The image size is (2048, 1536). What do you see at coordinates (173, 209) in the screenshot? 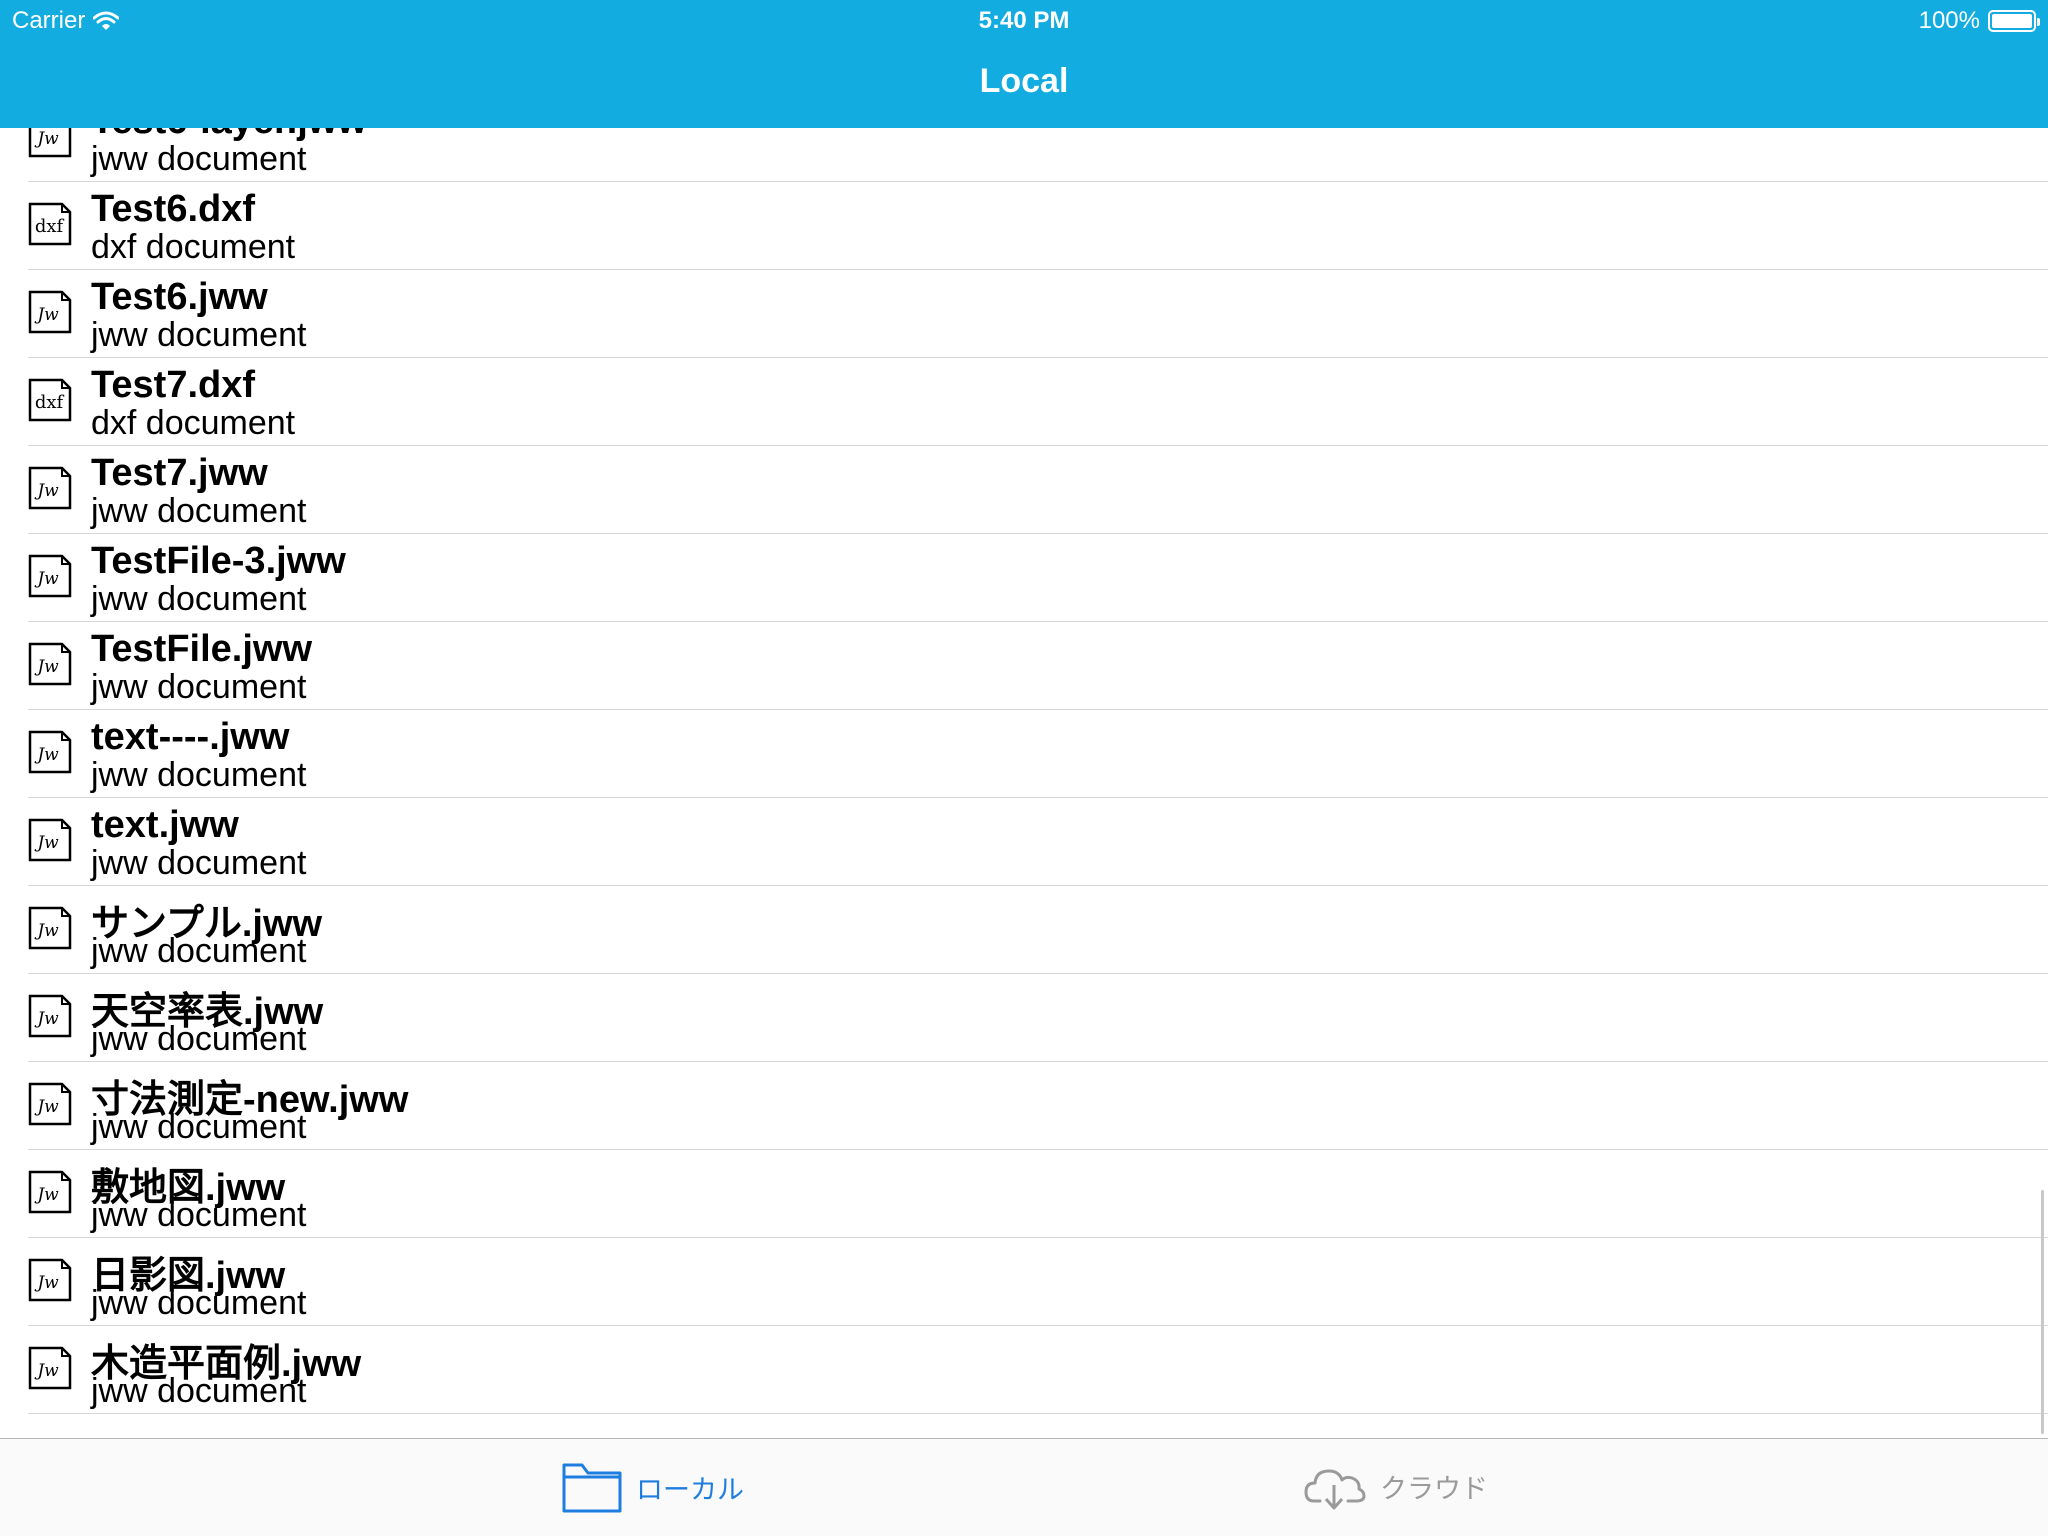
I see `file-name: Test6.dxf` at bounding box center [173, 209].